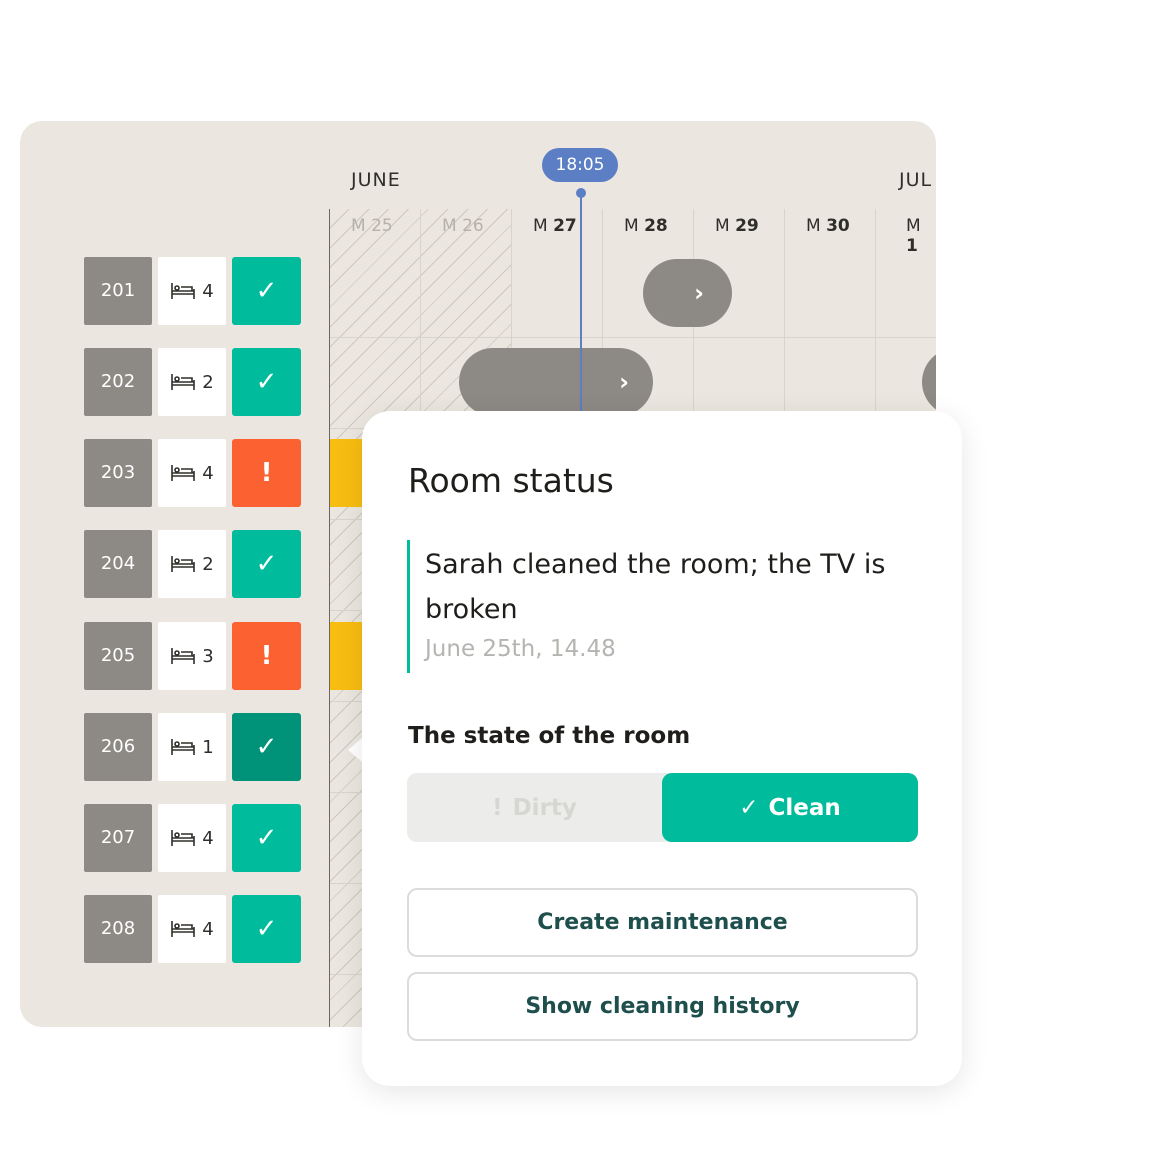 The width and height of the screenshot is (1150, 1150). I want to click on note-timestamp: June 25th, 14.48, so click(520, 649).